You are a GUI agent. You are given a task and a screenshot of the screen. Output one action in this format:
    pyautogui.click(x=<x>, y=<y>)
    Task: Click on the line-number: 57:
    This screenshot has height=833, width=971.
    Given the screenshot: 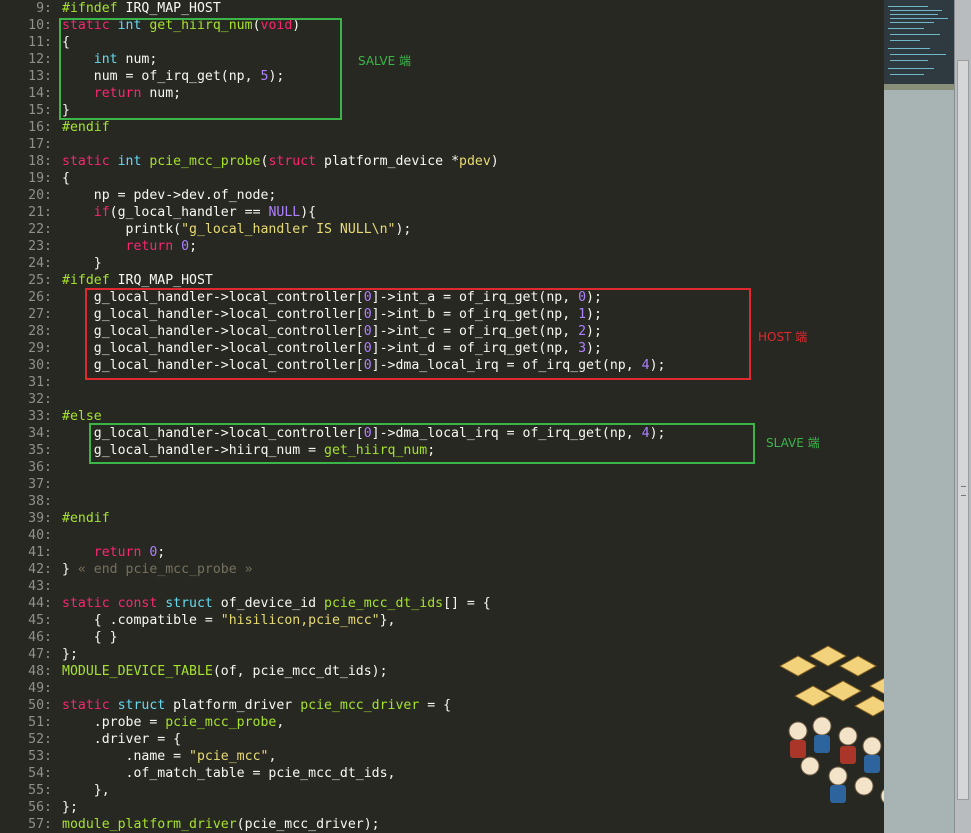 What is the action you would take?
    pyautogui.click(x=40, y=824)
    